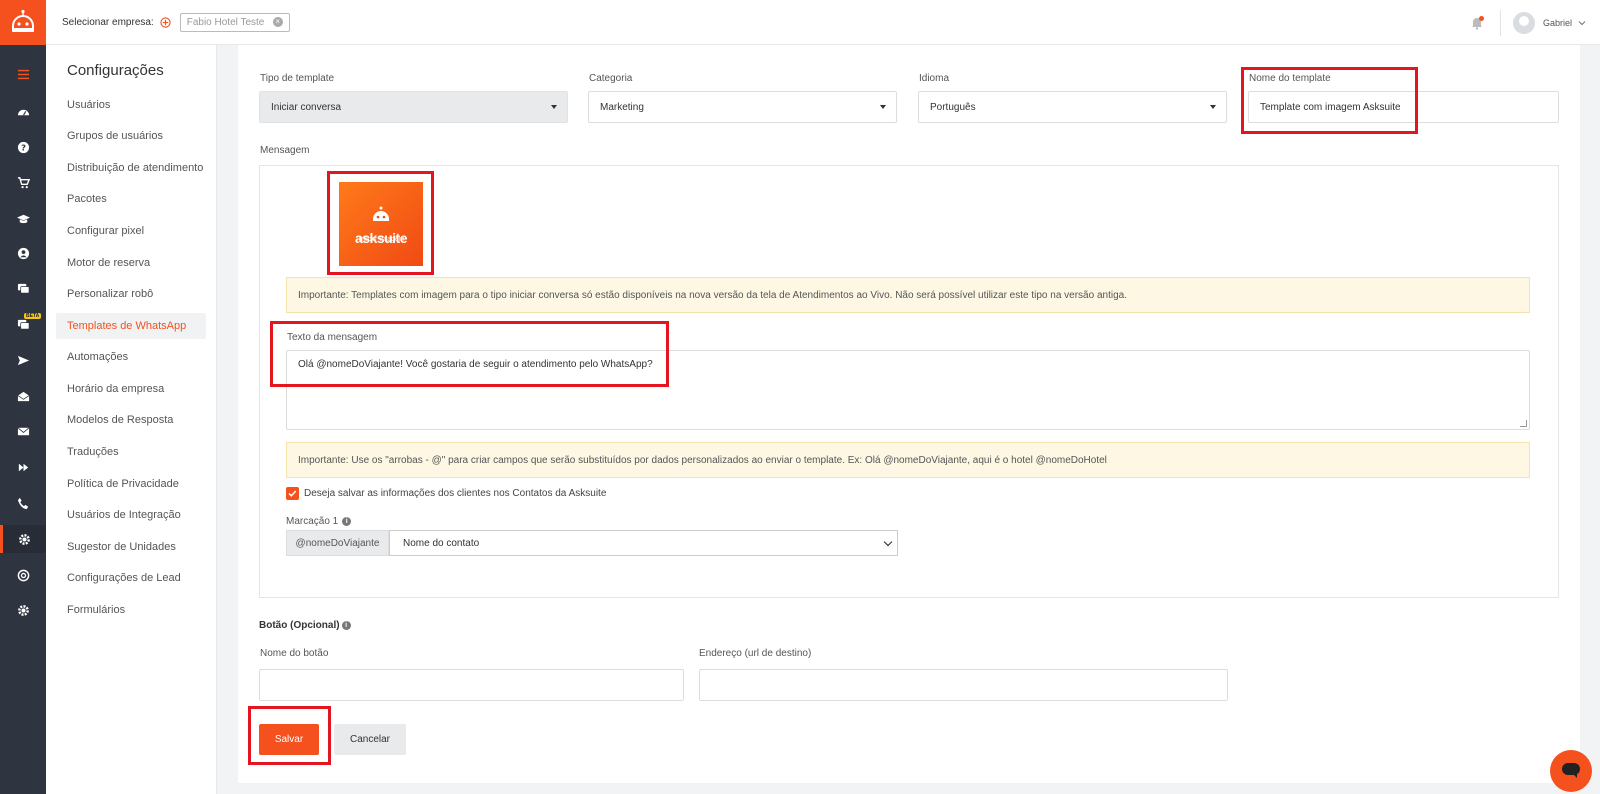  Describe the element at coordinates (131, 389) in the screenshot. I see `sidebar-item-horario: Horário da empresa` at that location.